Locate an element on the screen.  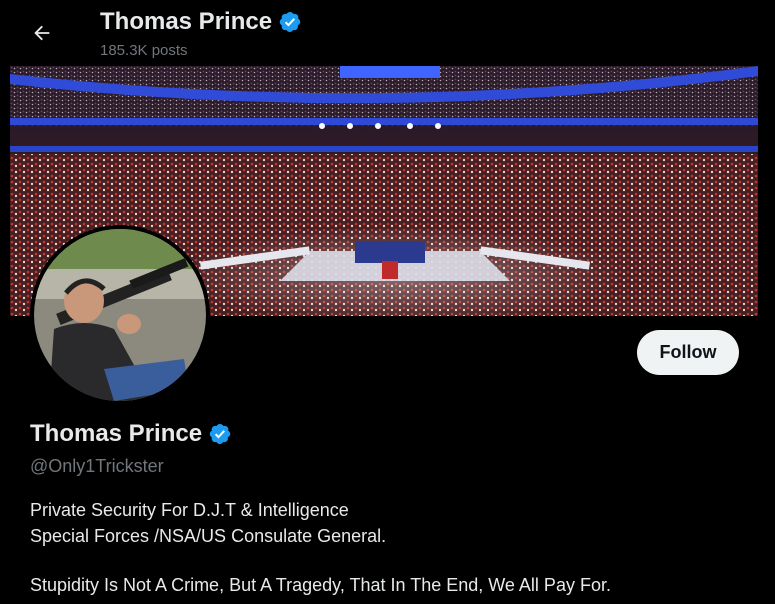
avatar-photo is located at coordinates (120, 315).